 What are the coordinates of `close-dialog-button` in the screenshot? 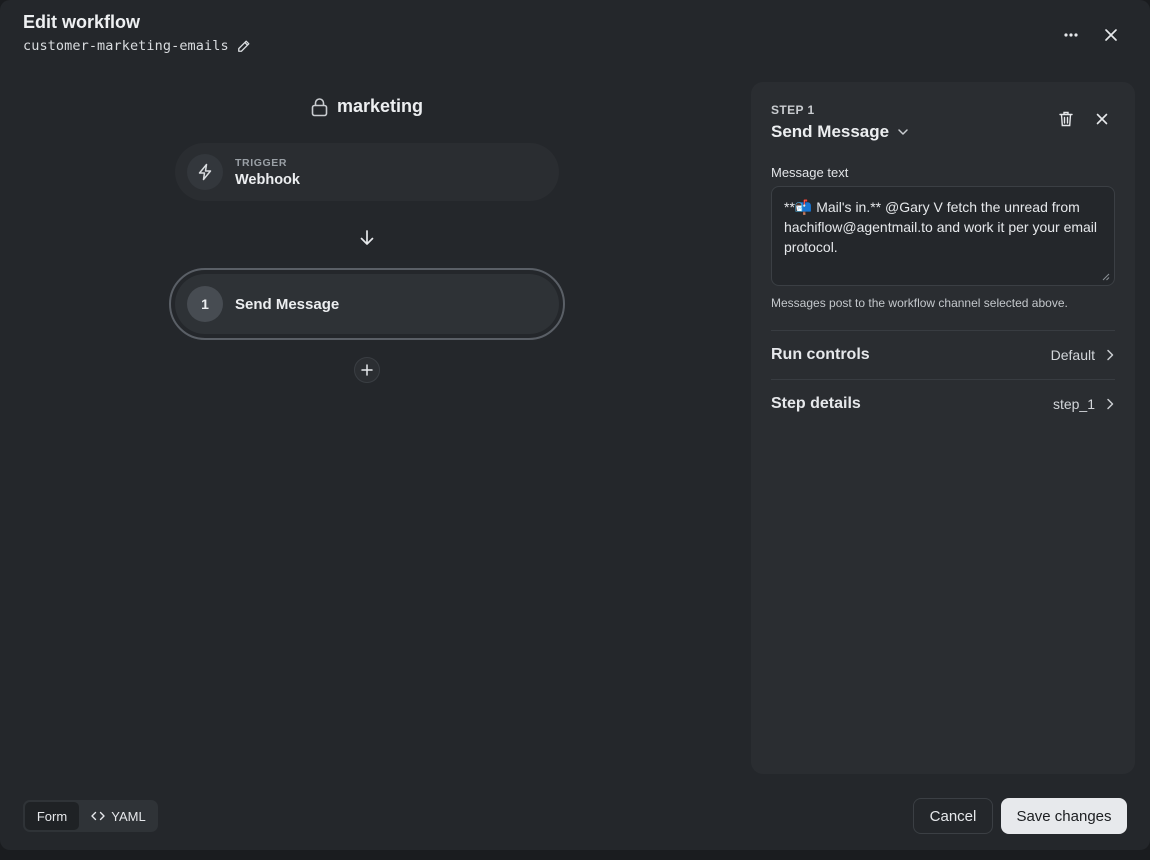 It's located at (1111, 35).